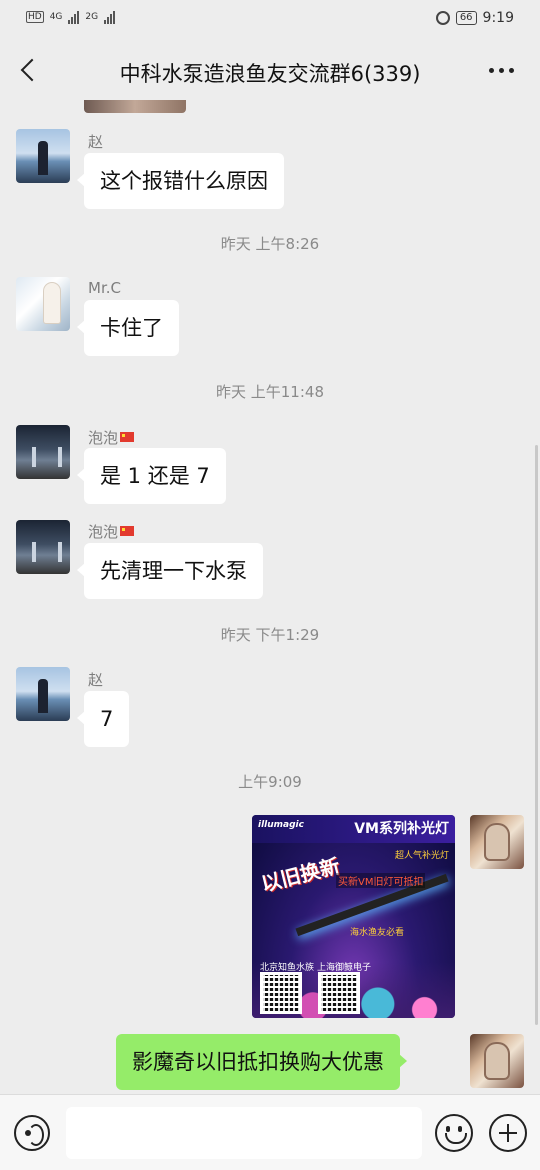 This screenshot has height=1170, width=540. What do you see at coordinates (244, 1133) in the screenshot?
I see `message-input` at bounding box center [244, 1133].